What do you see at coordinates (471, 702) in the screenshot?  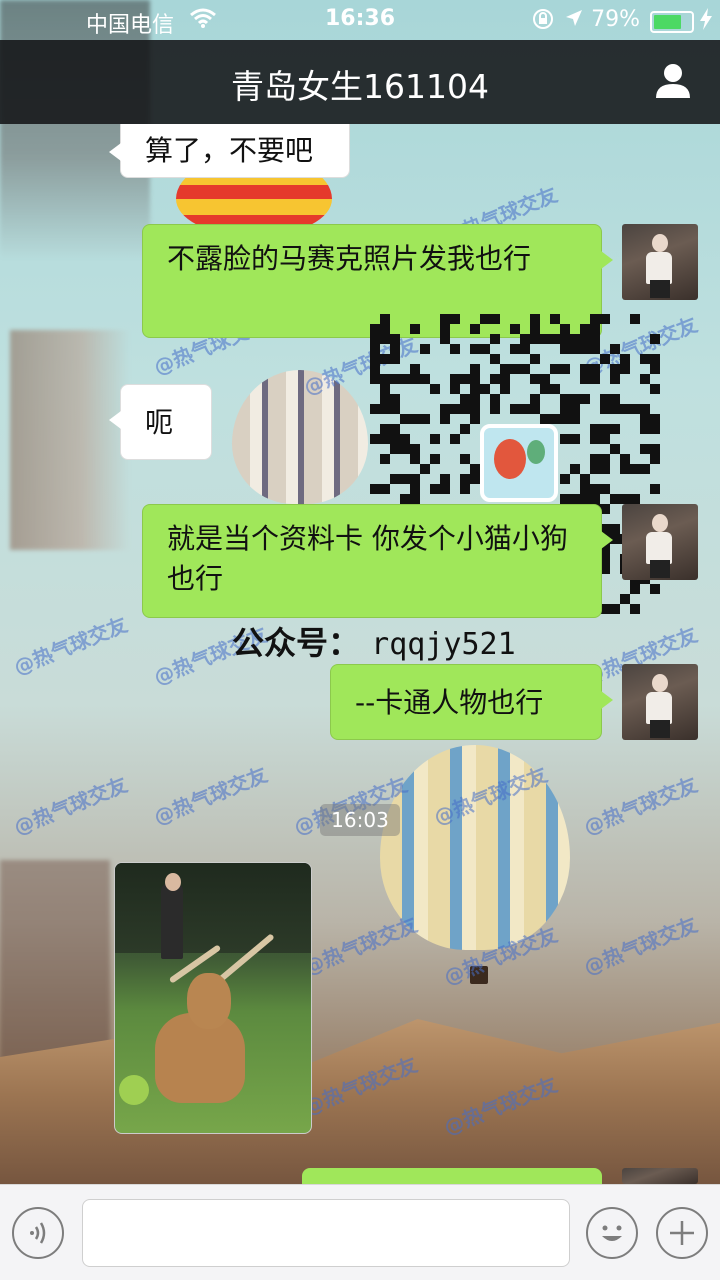 I see `message-outgoing: --卡通人物也行` at bounding box center [471, 702].